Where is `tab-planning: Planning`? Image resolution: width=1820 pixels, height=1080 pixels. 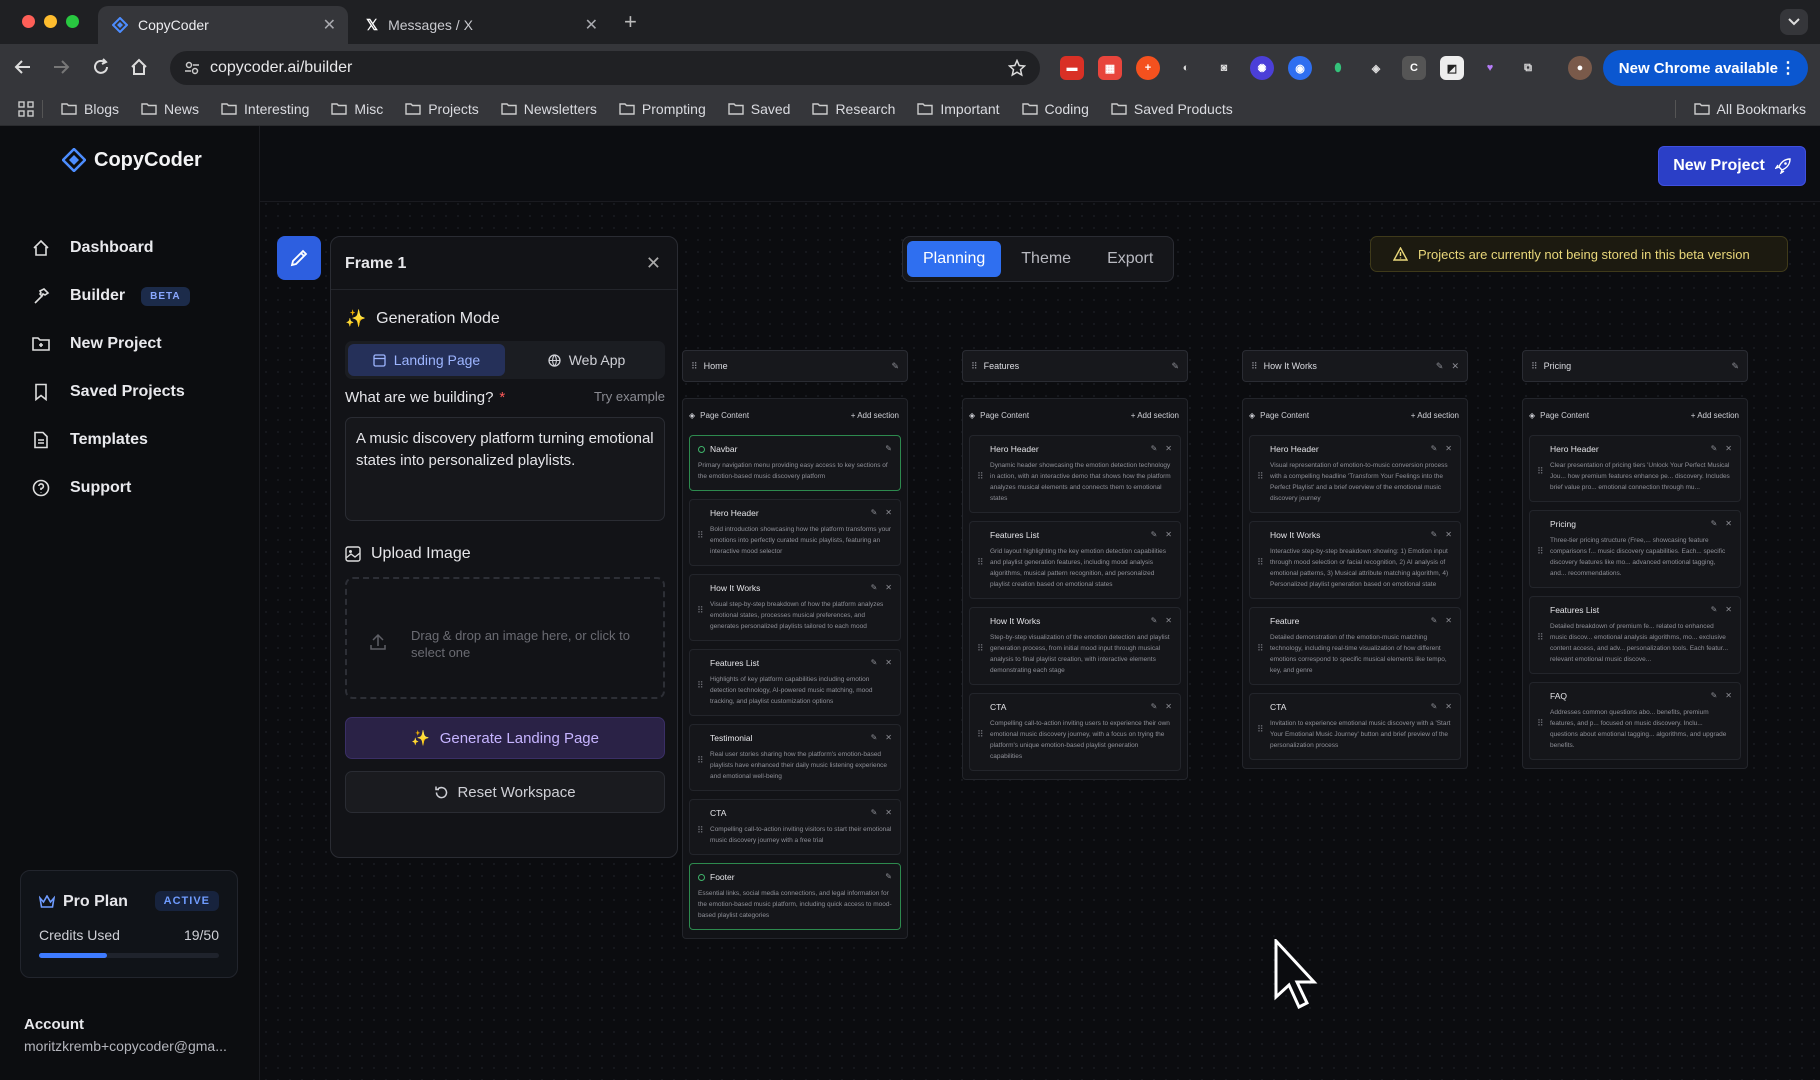 tab-planning: Planning is located at coordinates (954, 259).